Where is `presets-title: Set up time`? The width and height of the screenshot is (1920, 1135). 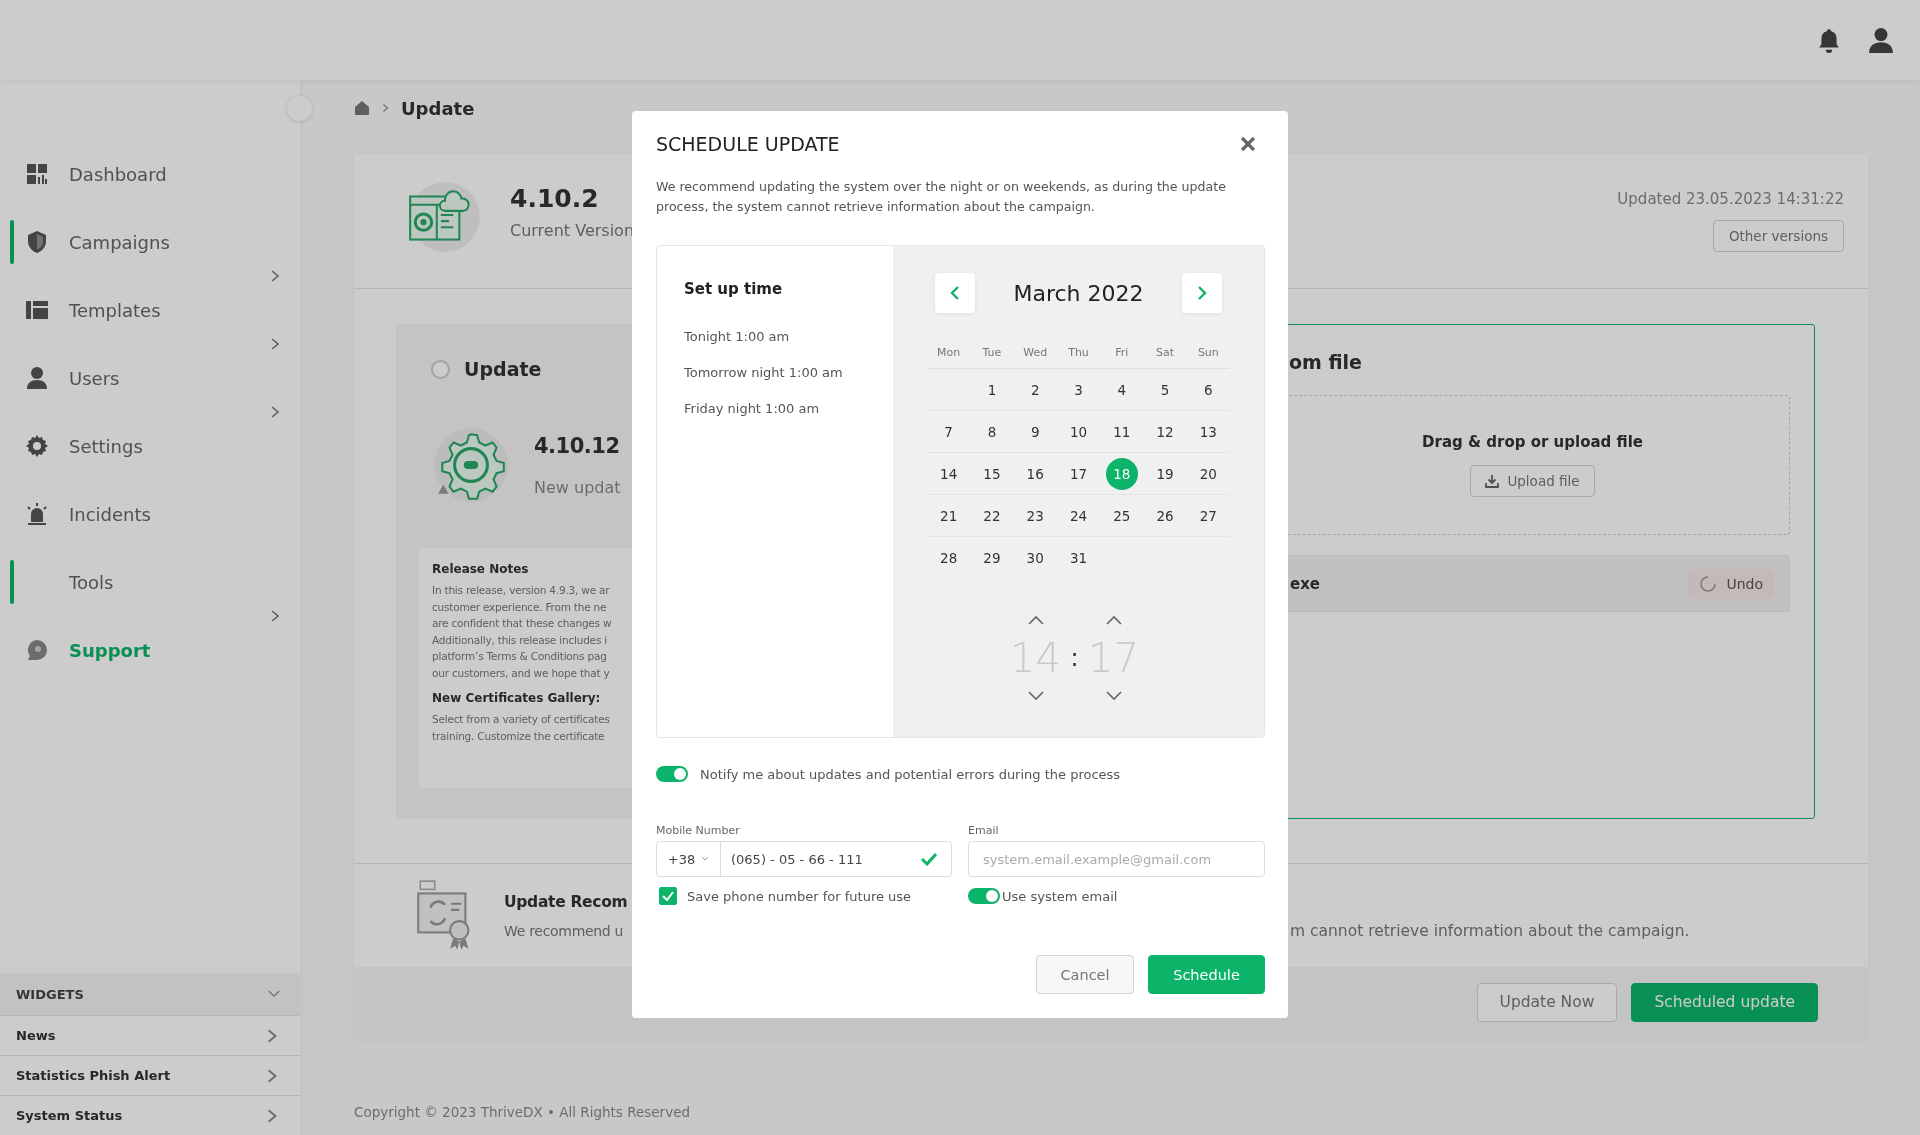 presets-title: Set up time is located at coordinates (734, 289).